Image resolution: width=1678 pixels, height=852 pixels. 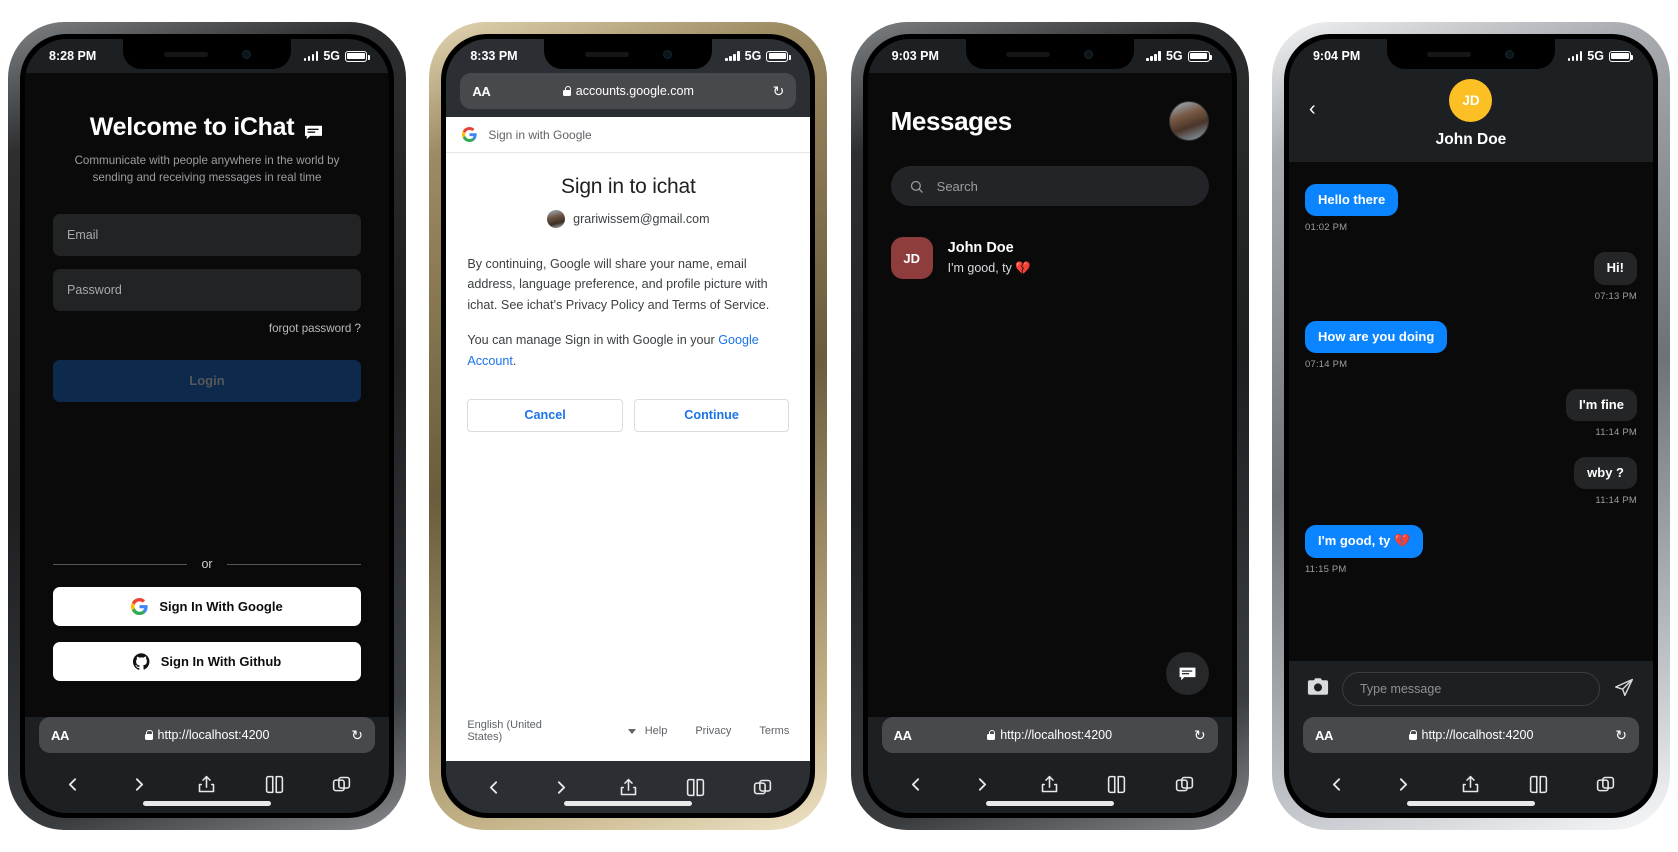 I want to click on search-input: Search, so click(x=1049, y=186).